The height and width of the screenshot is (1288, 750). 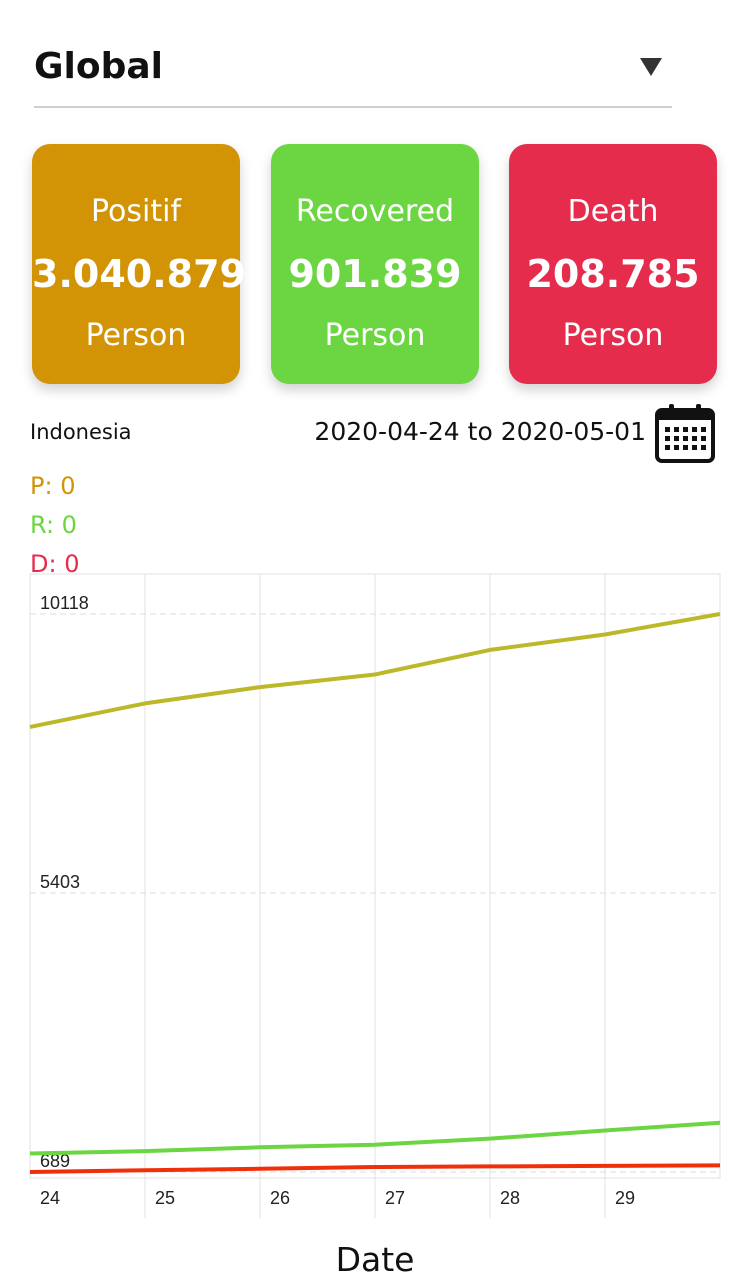 What do you see at coordinates (613, 211) in the screenshot?
I see `death-label: Death` at bounding box center [613, 211].